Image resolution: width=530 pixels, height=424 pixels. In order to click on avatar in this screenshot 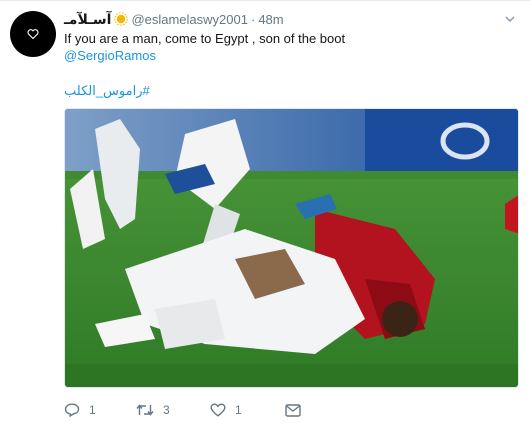, I will do `click(33, 34)`.